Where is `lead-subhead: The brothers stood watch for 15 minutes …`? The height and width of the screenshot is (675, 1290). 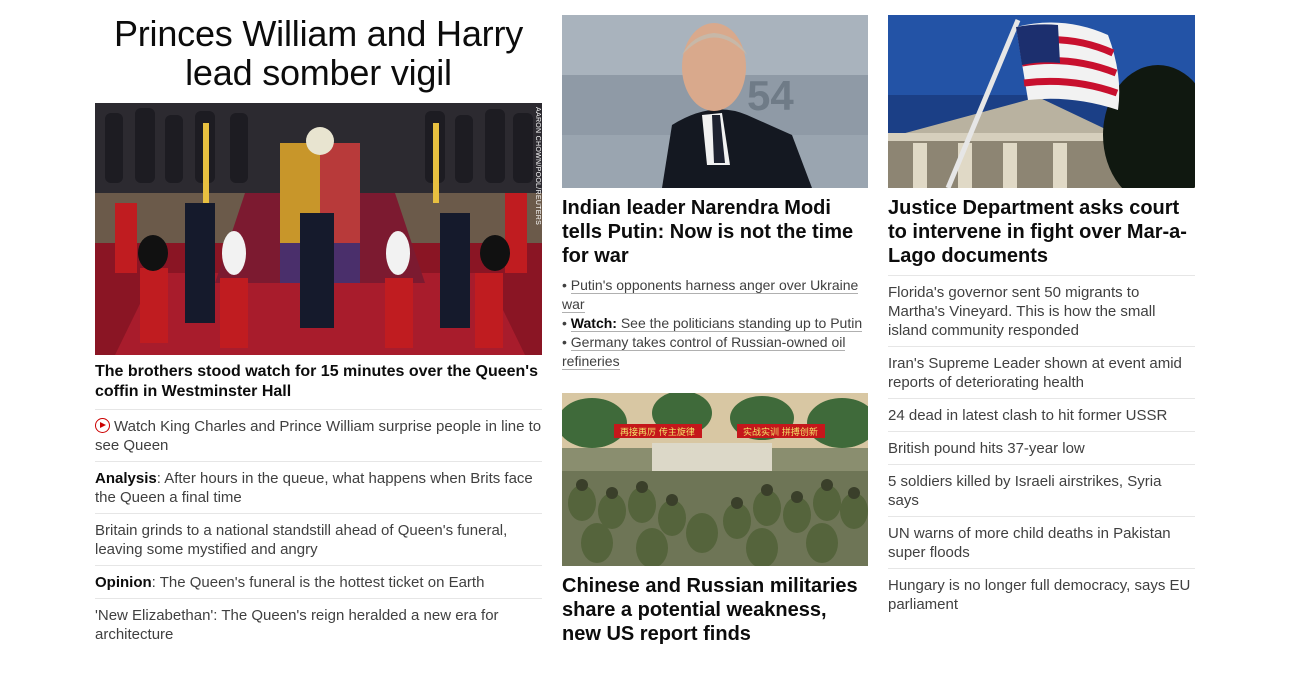
lead-subhead: The brothers stood watch for 15 minutes … is located at coordinates (318, 385).